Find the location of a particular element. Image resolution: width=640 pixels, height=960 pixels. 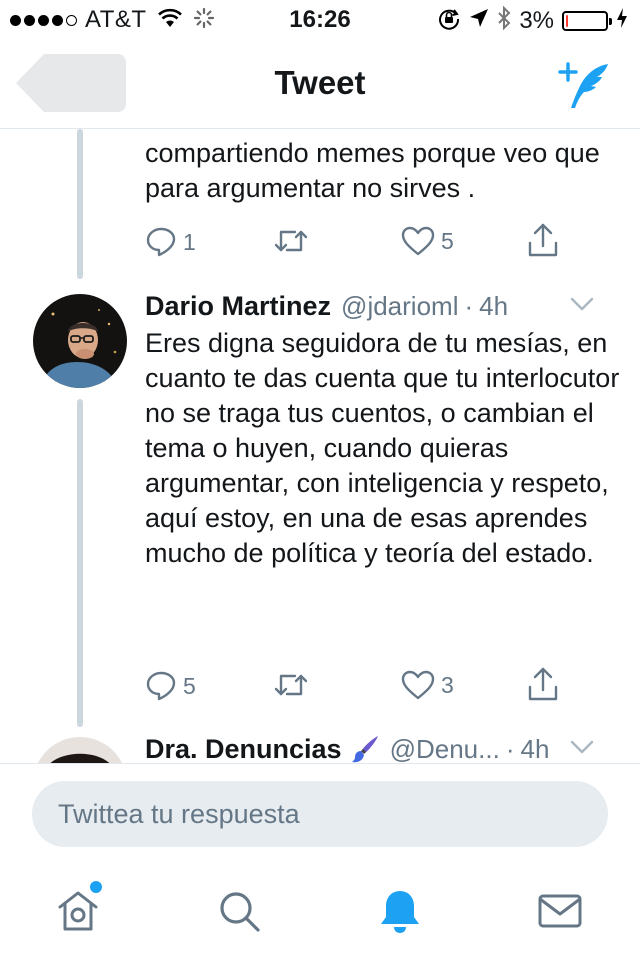

battery-percent: 3% is located at coordinates (536, 20).